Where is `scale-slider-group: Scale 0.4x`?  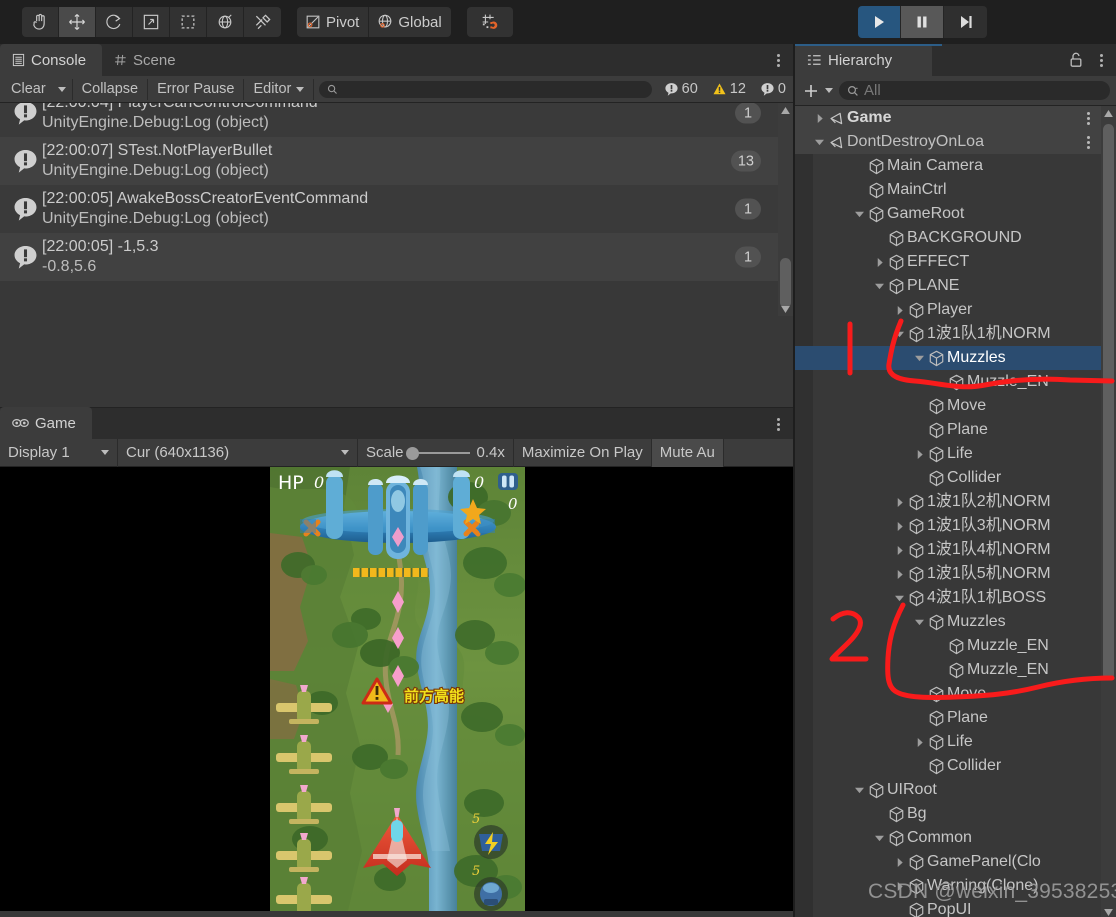
scale-slider-group: Scale 0.4x is located at coordinates (436, 452).